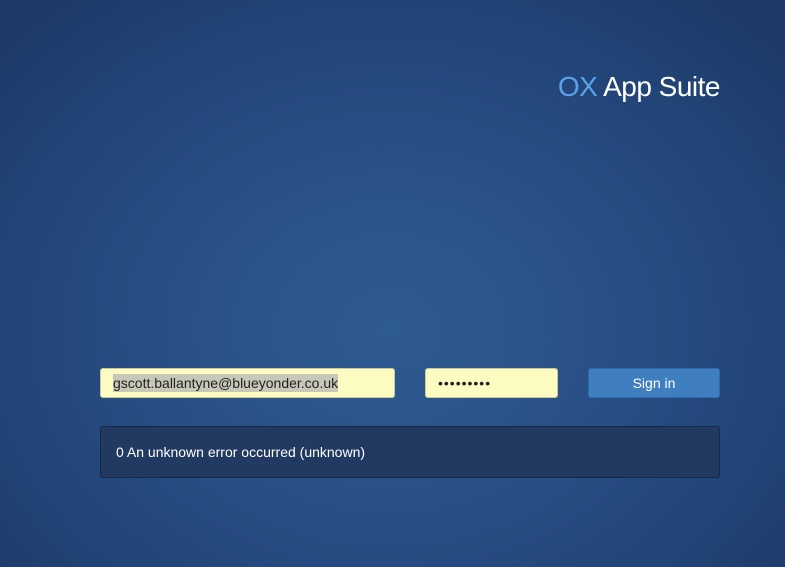  Describe the element at coordinates (226, 383) in the screenshot. I see `username-value: gscott.ballantyne@blueyonder.co.uk` at that location.